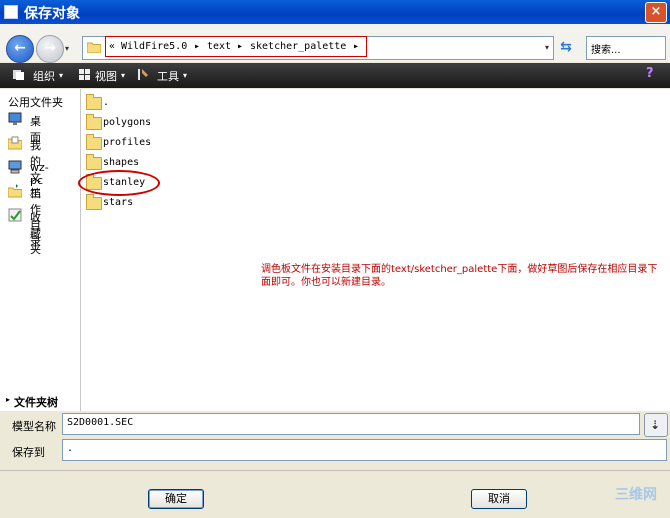 This screenshot has width=670, height=518. Describe the element at coordinates (143, 74) in the screenshot. I see `tools-icon` at that location.